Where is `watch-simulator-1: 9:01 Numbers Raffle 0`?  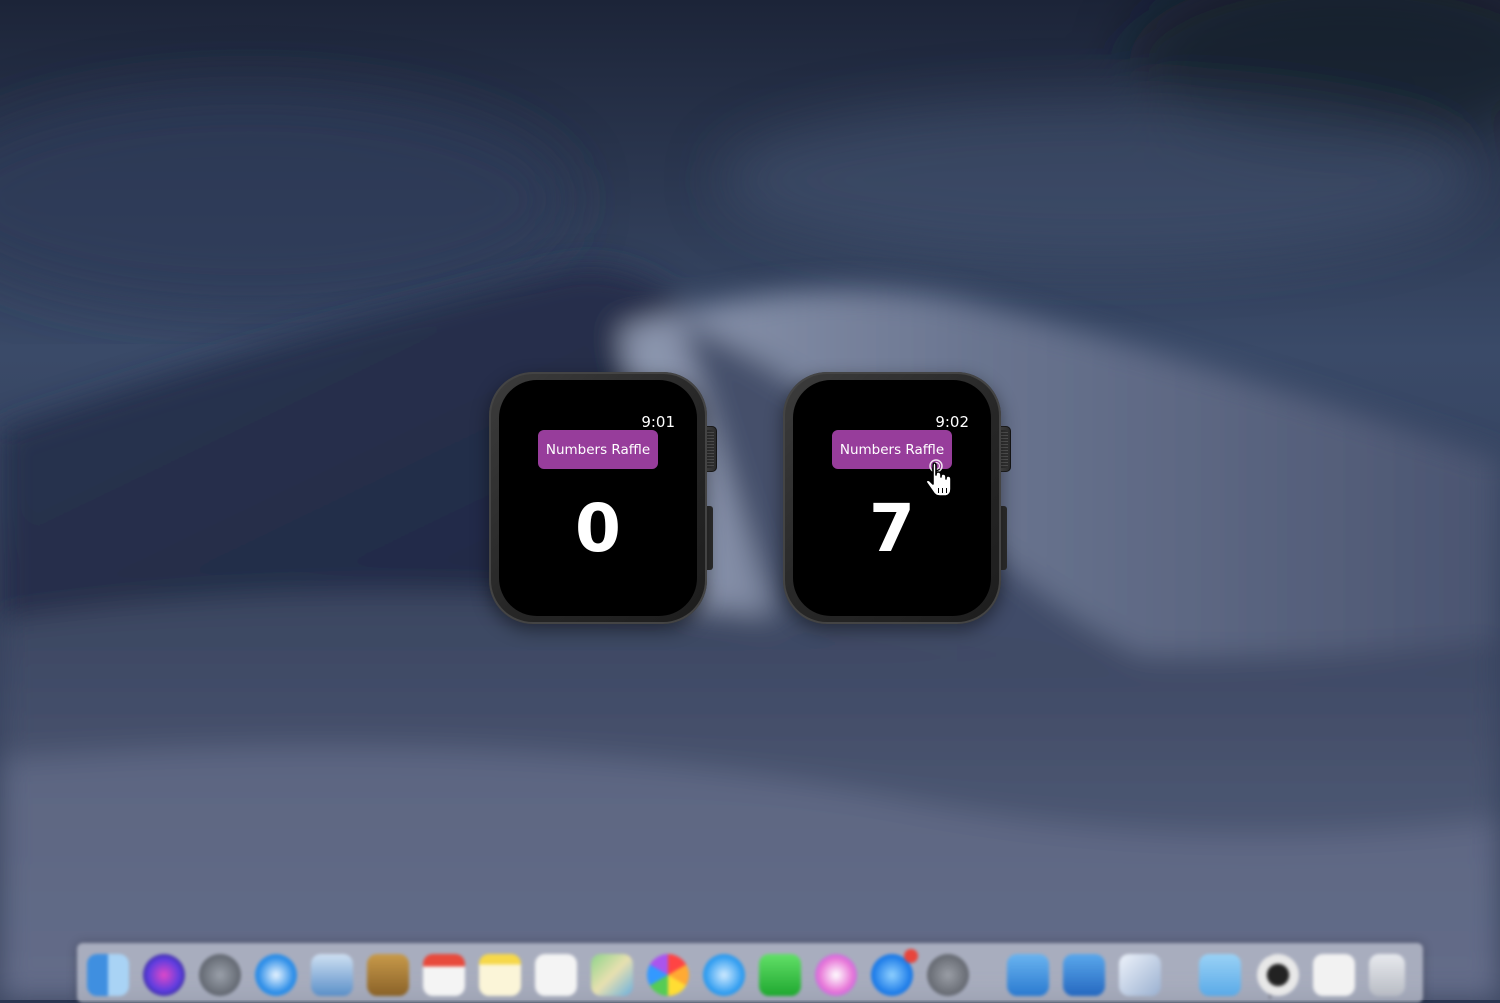
watch-simulator-1: 9:01 Numbers Raffle 0 is located at coordinates (603, 498).